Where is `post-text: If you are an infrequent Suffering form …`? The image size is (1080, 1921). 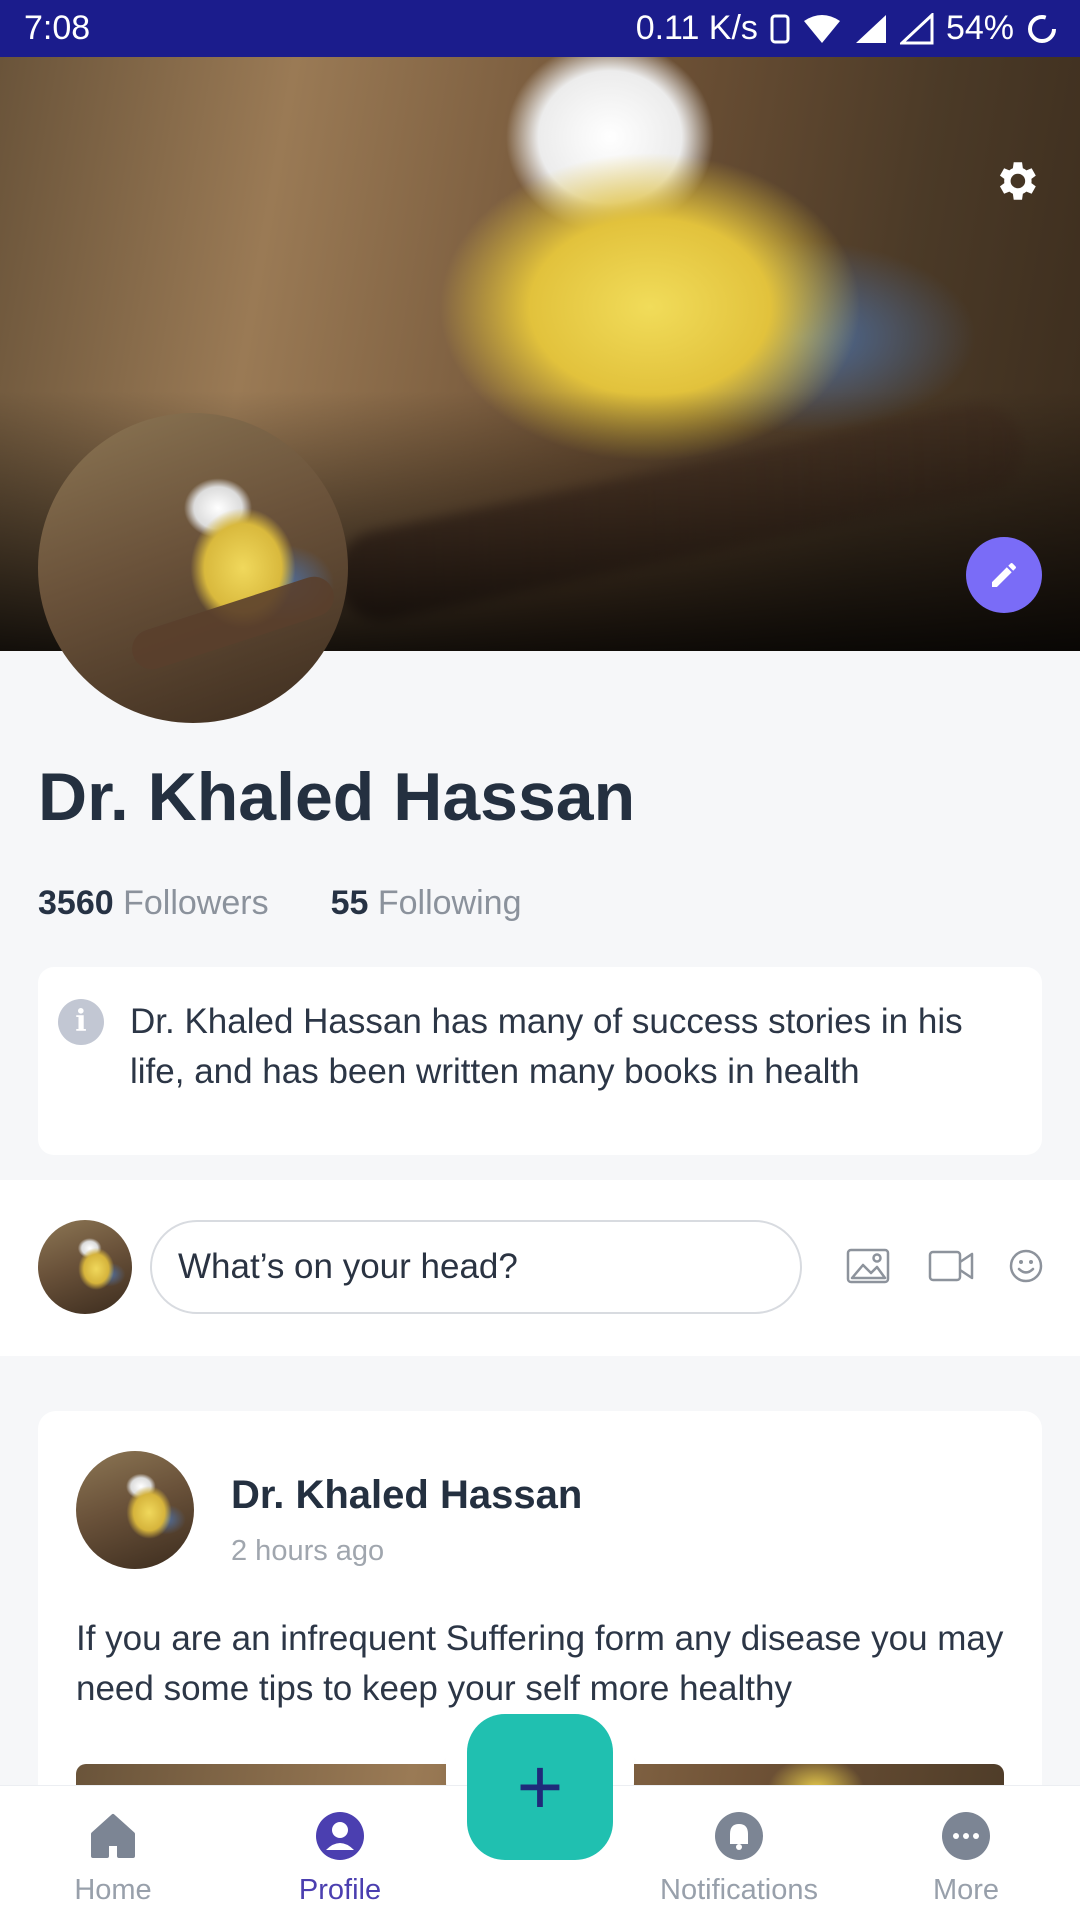 post-text: If you are an infrequent Suffering form … is located at coordinates (540, 1663).